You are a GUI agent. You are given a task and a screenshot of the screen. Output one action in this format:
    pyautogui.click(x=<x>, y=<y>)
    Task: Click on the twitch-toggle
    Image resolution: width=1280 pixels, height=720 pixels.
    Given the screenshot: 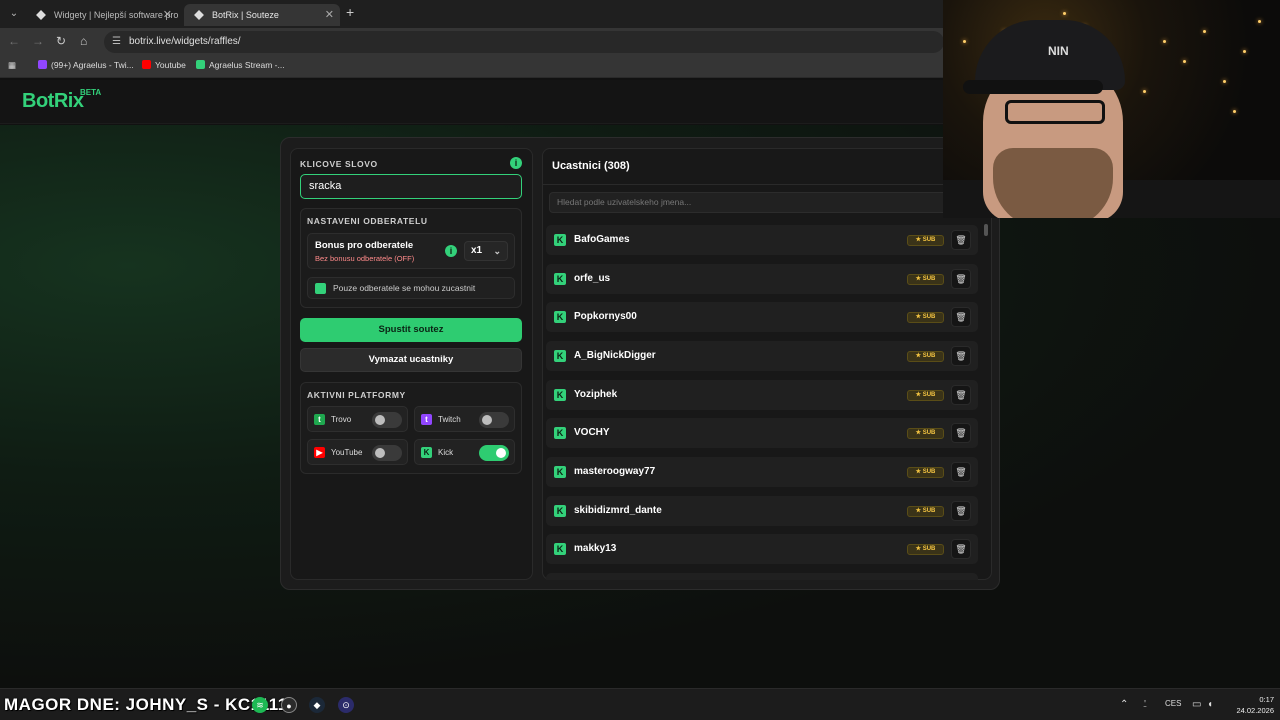 What is the action you would take?
    pyautogui.click(x=494, y=420)
    